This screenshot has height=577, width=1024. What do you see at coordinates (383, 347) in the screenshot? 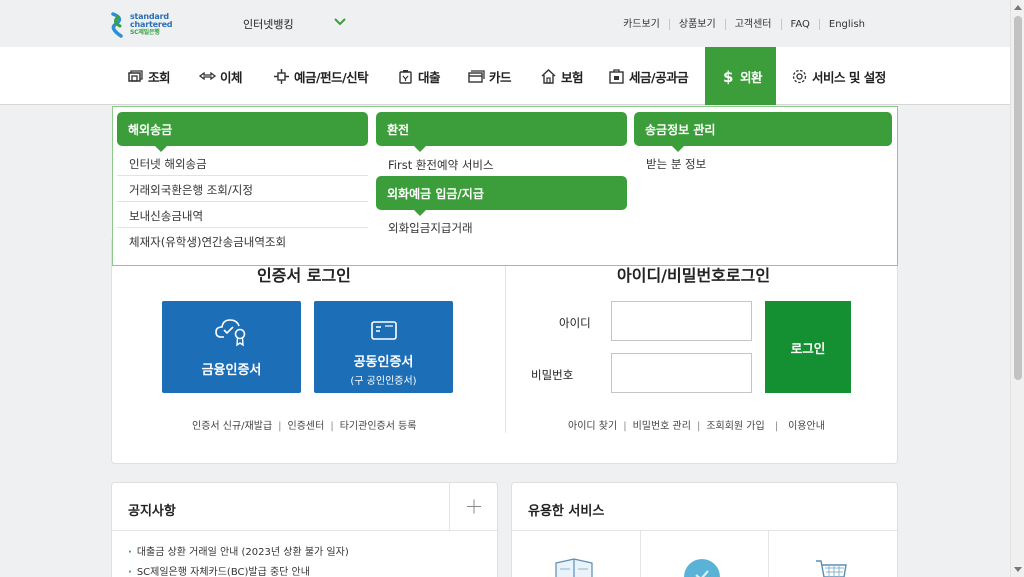
I see `joint-cert-button: 공동인증서 (구 공인인증서)` at bounding box center [383, 347].